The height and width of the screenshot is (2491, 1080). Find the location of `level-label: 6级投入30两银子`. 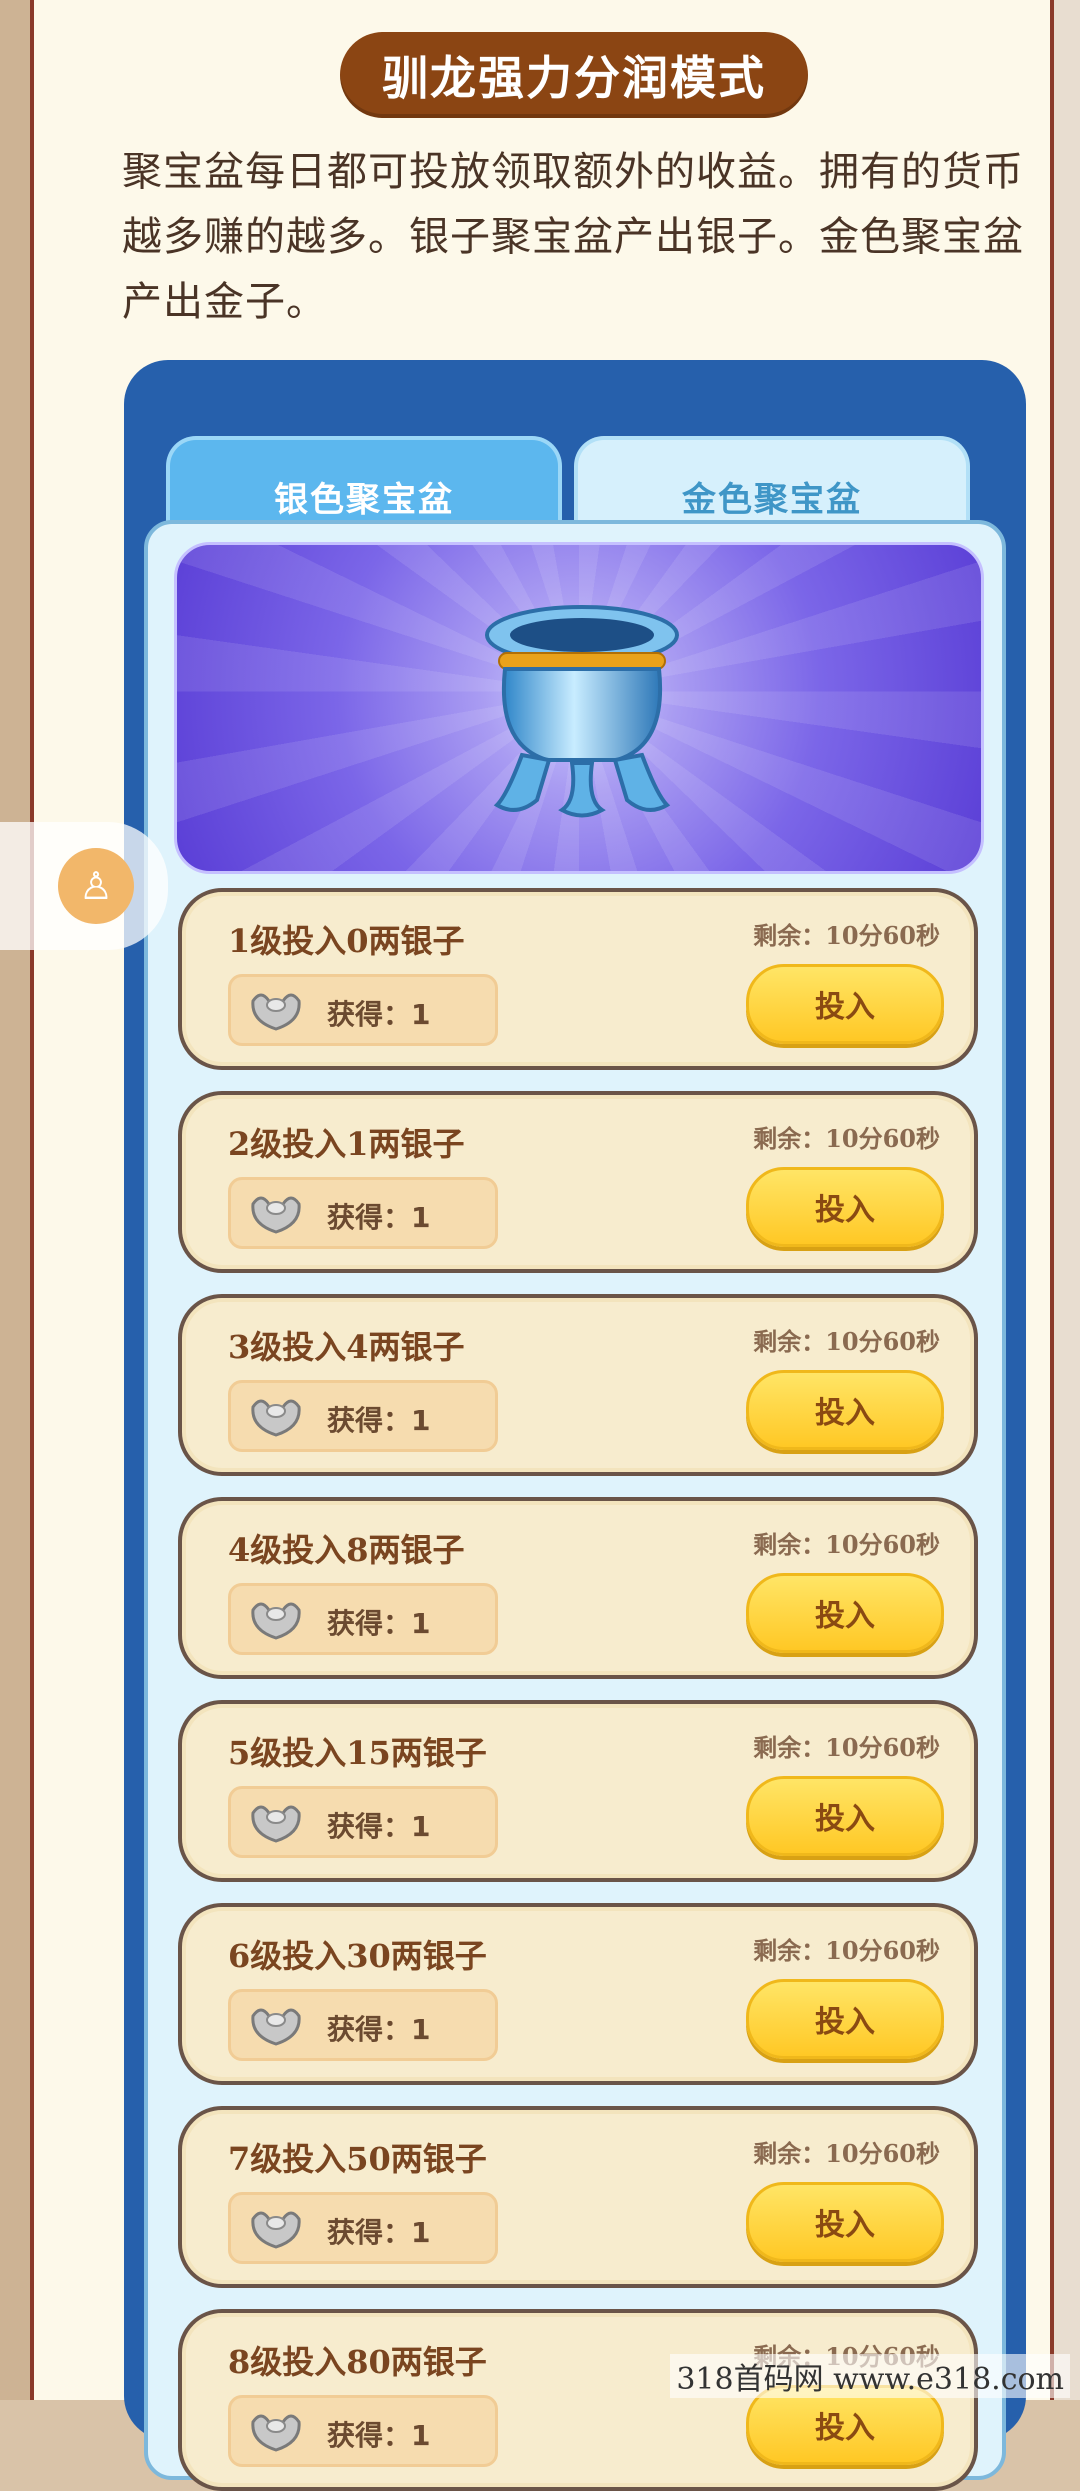

level-label: 6级投入30两银子 is located at coordinates (357, 1956).